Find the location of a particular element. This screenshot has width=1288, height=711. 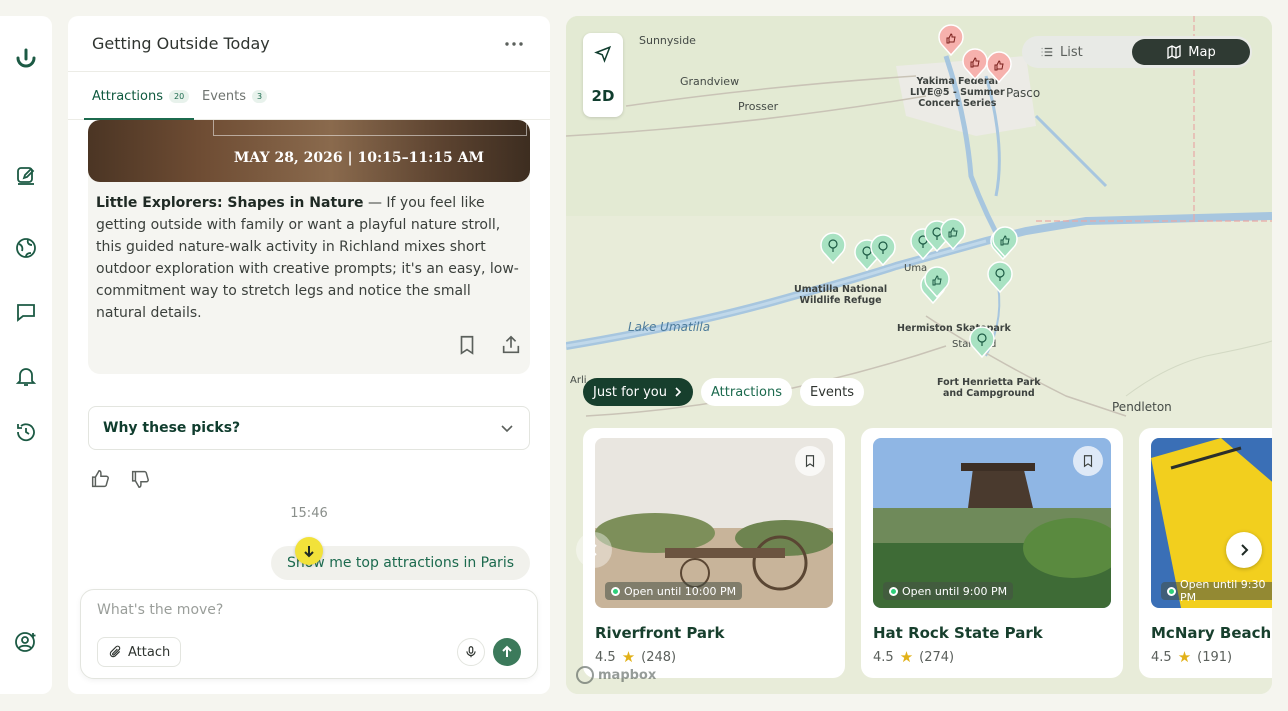

navigation-arrow-icon is located at coordinates (603, 54).